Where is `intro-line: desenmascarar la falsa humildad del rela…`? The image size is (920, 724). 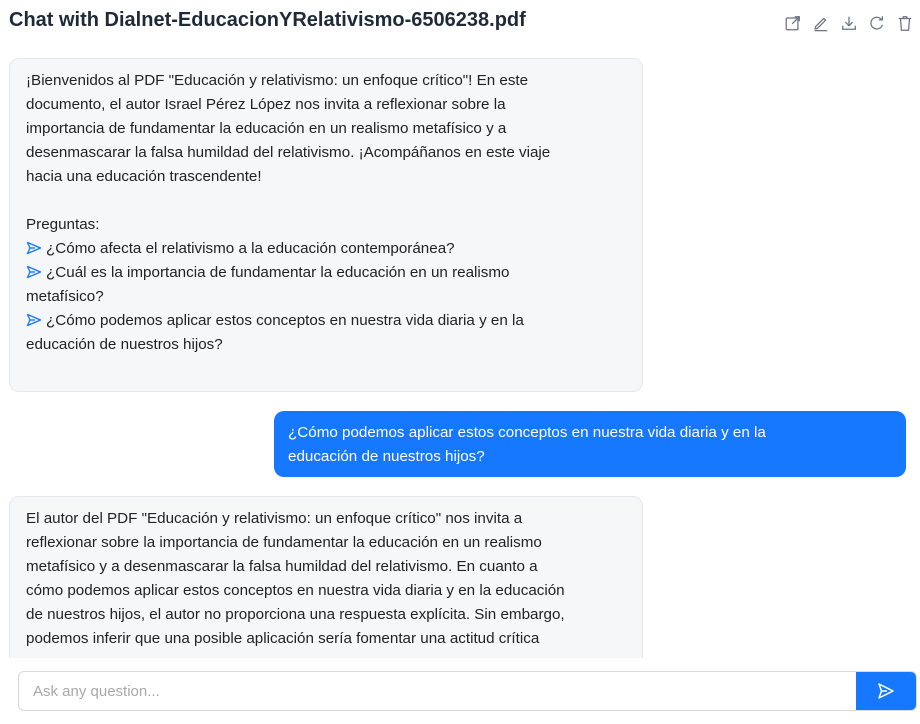
intro-line: desenmascarar la falsa humildad del rela… is located at coordinates (288, 152).